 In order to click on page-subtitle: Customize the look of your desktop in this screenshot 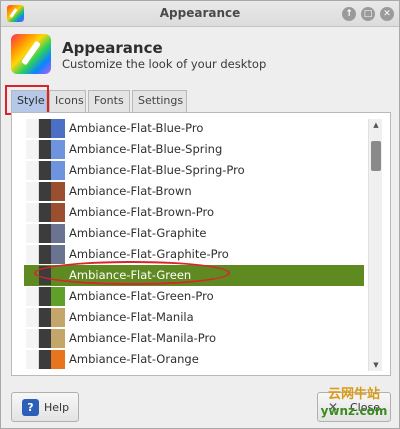, I will do `click(164, 64)`.